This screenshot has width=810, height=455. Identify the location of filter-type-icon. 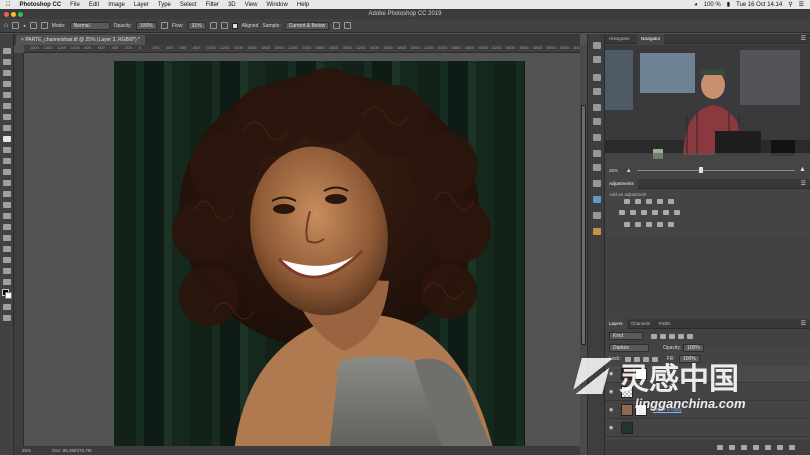
(672, 336).